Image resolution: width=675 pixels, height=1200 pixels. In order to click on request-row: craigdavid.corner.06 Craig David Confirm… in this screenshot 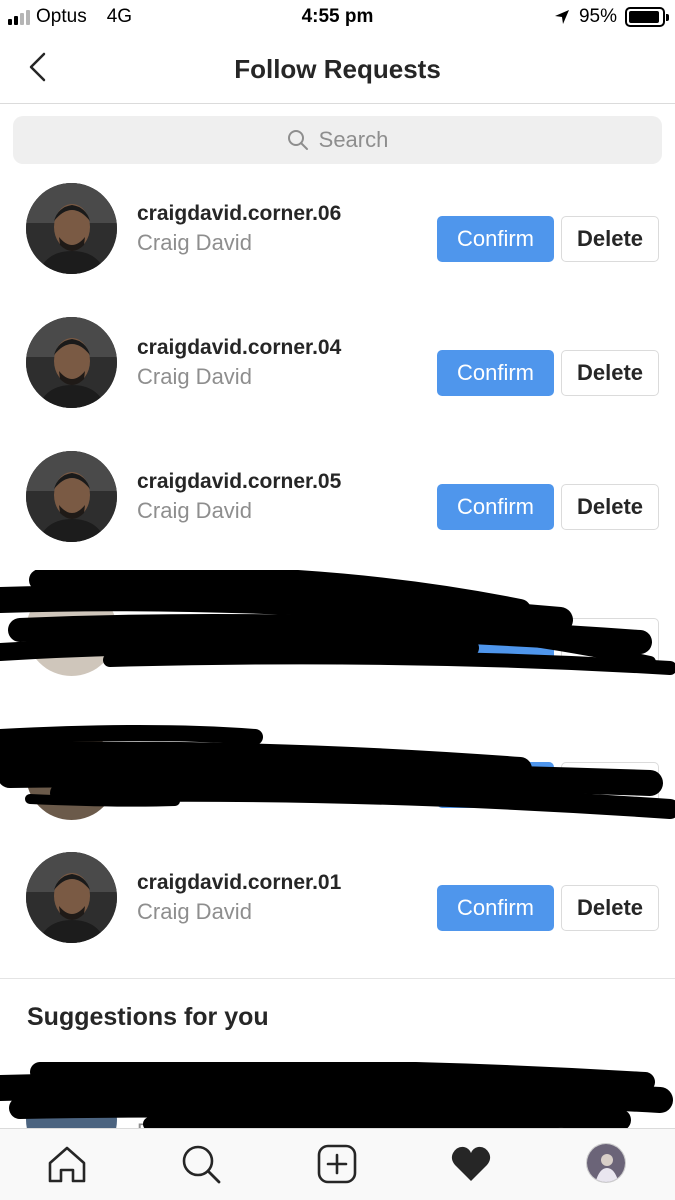, I will do `click(337, 231)`.